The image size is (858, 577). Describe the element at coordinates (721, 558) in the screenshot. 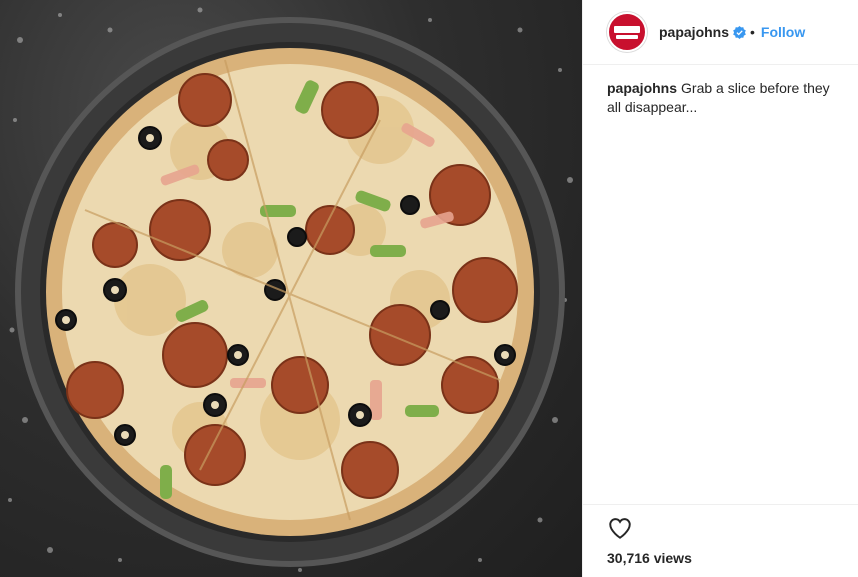

I see `views-count: 30,716 views` at that location.